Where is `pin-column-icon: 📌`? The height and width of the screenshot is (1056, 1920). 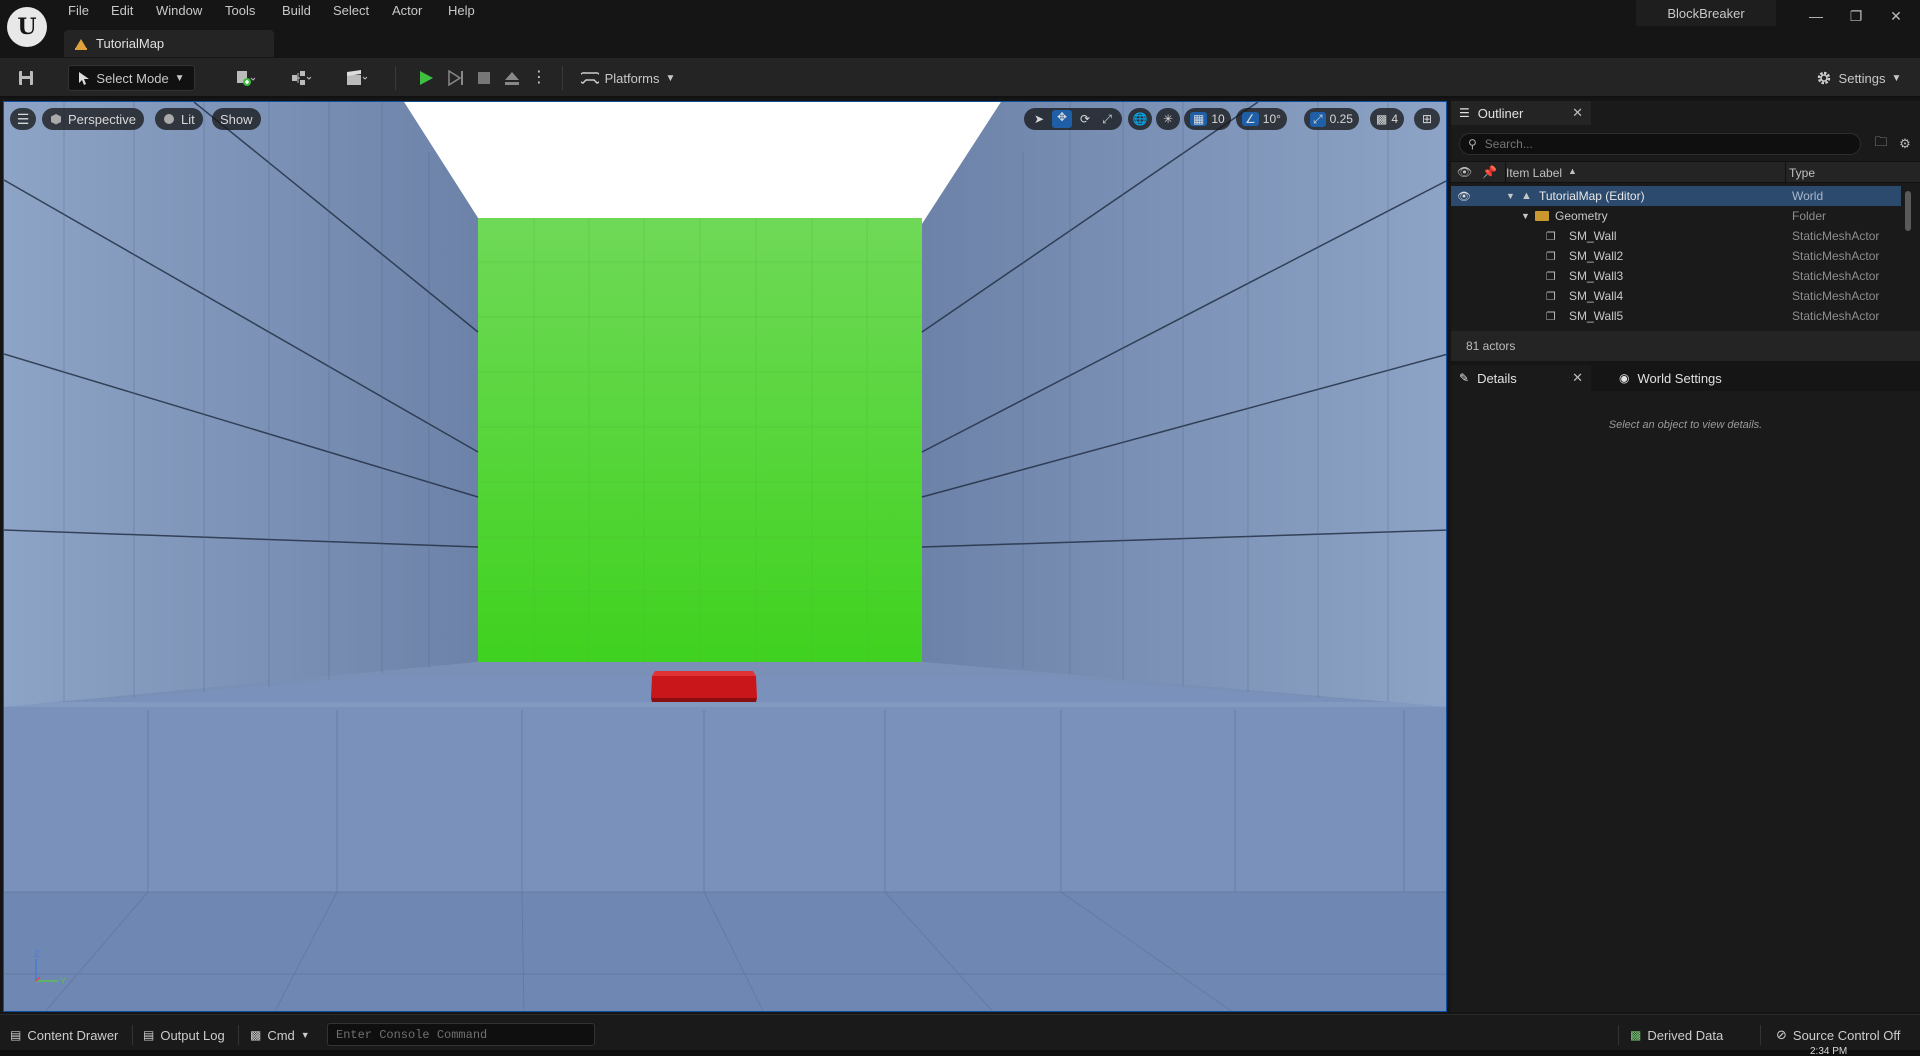 pin-column-icon: 📌 is located at coordinates (1489, 172).